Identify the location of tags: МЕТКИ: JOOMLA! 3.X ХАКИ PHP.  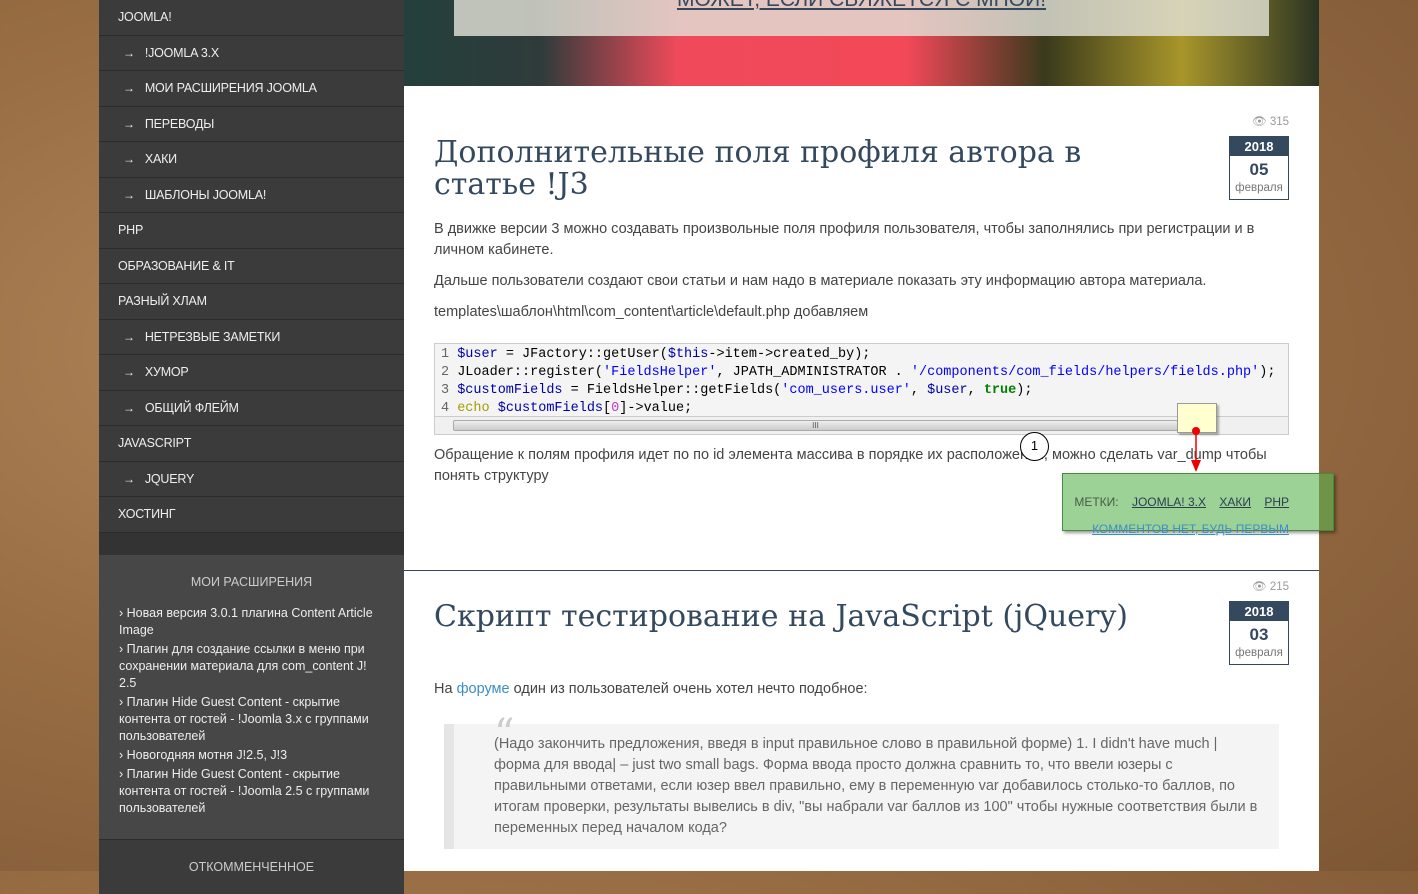
(1181, 502).